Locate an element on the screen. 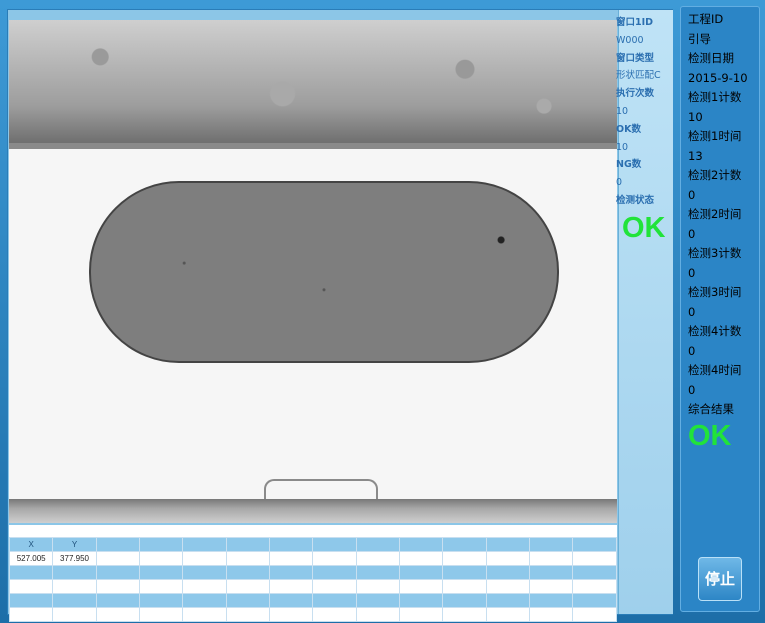  coordinate-grid: X Y 527.005 377.950 is located at coordinates (312, 579).